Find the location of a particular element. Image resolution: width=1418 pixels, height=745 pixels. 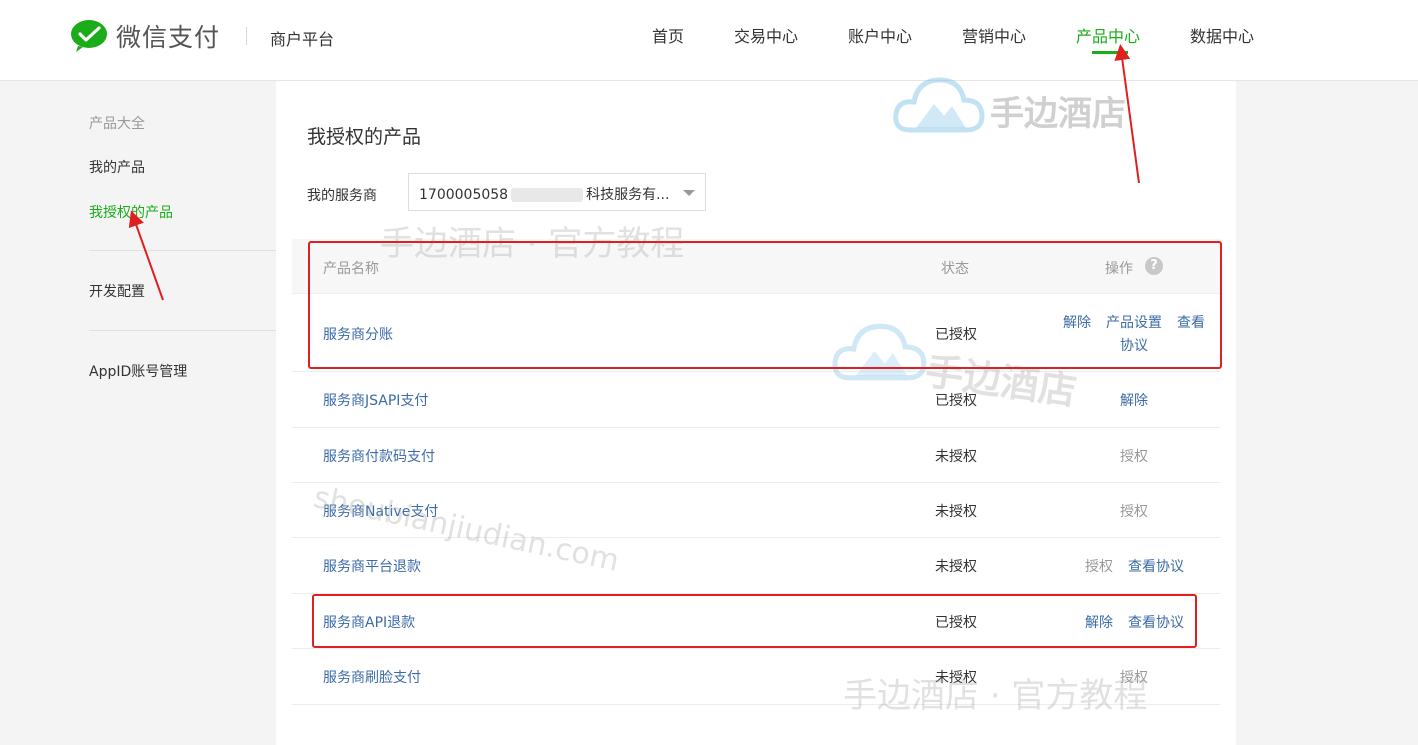

sidebar-item-my-products: 我的产品 is located at coordinates (117, 167).